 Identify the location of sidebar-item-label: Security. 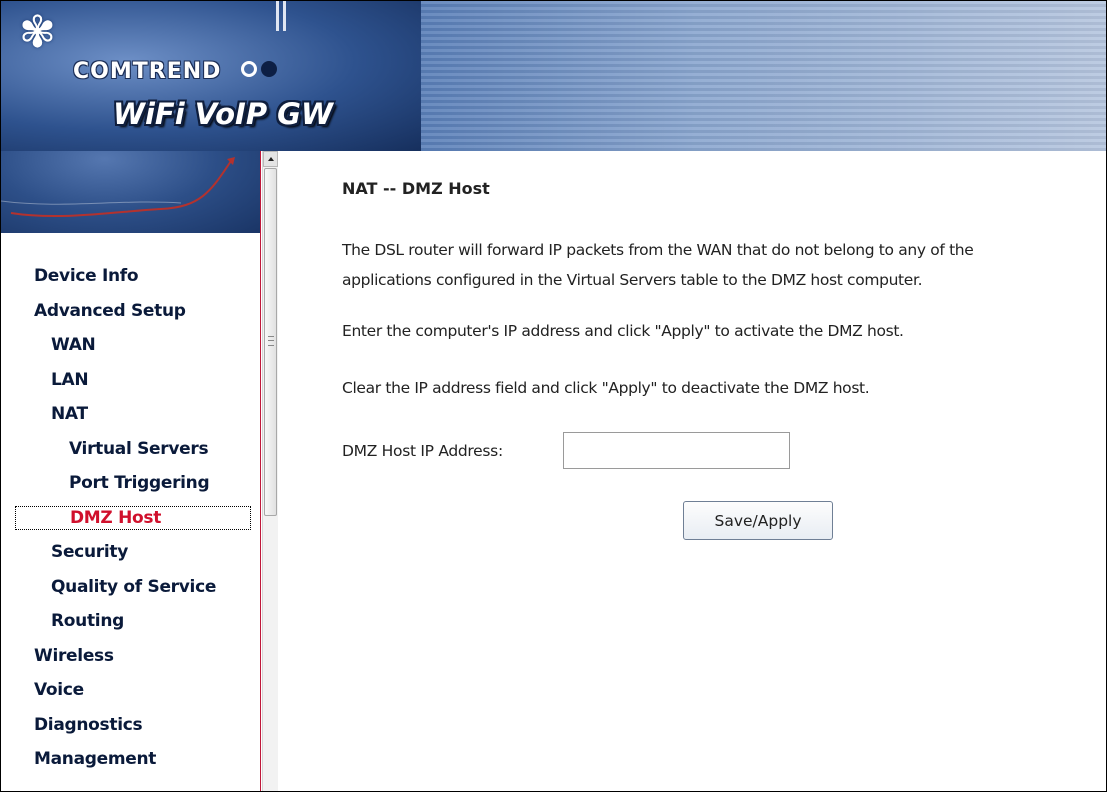
(89, 552).